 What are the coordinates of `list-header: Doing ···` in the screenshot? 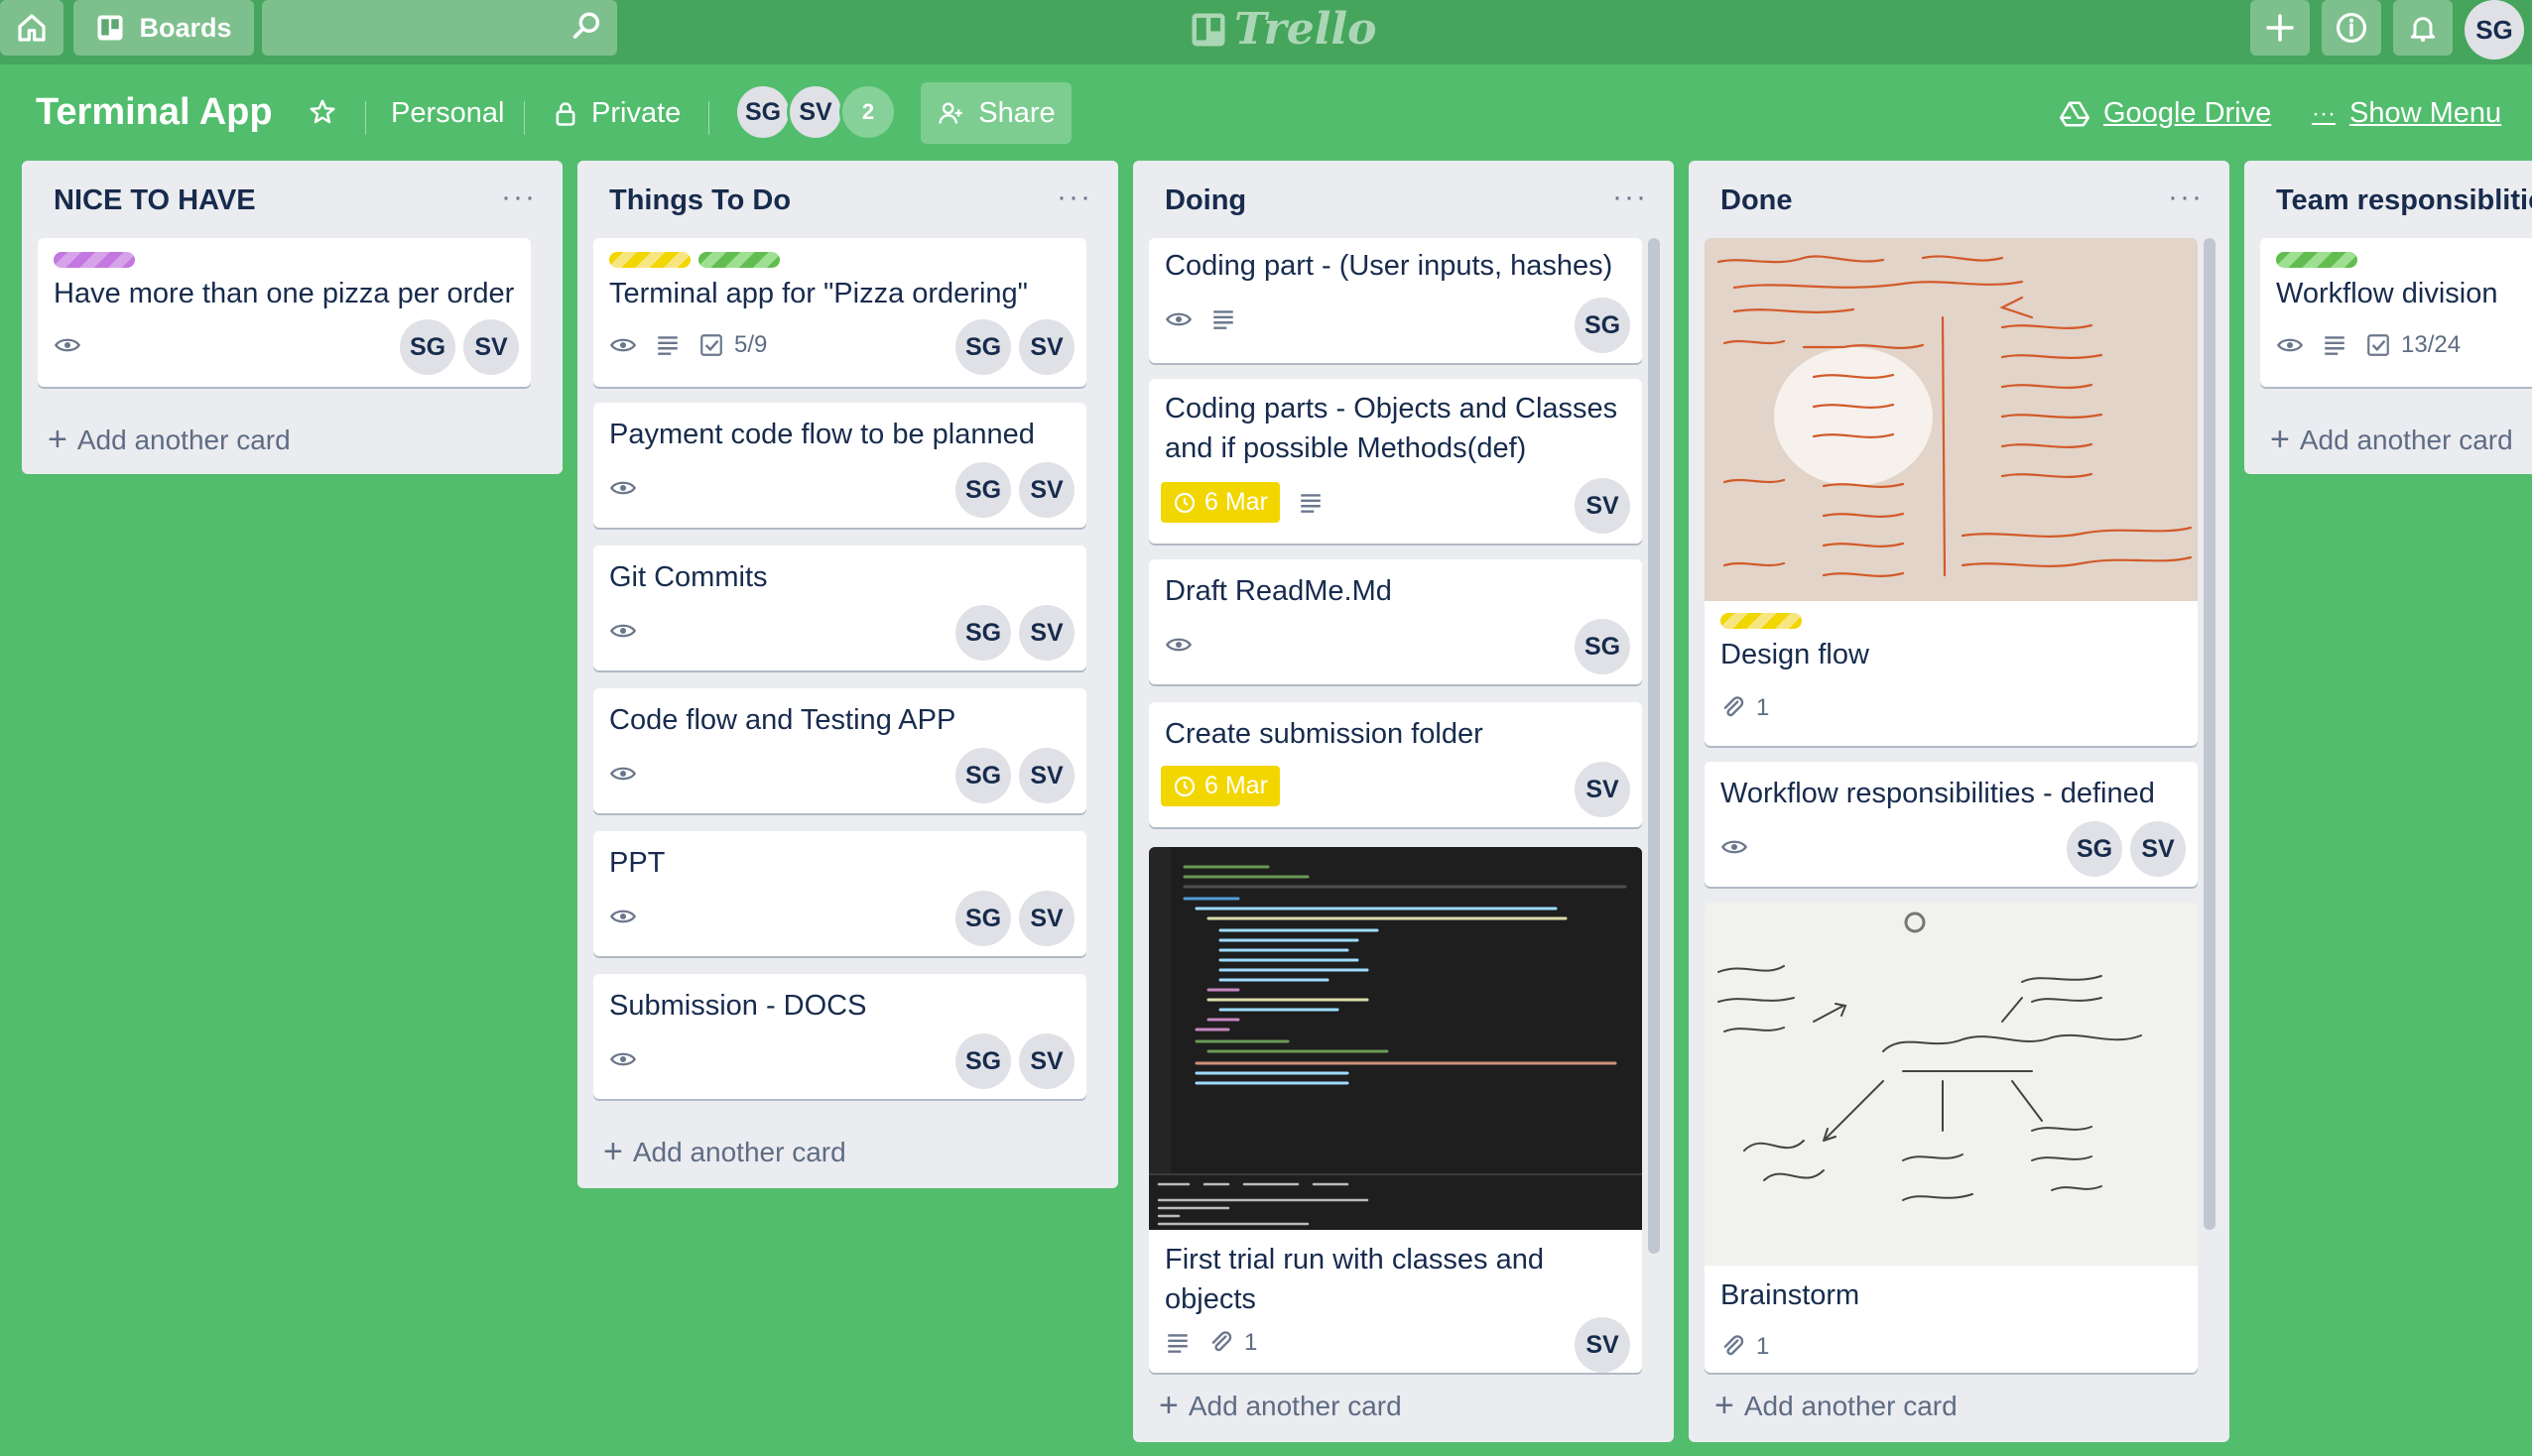 It's located at (1403, 199).